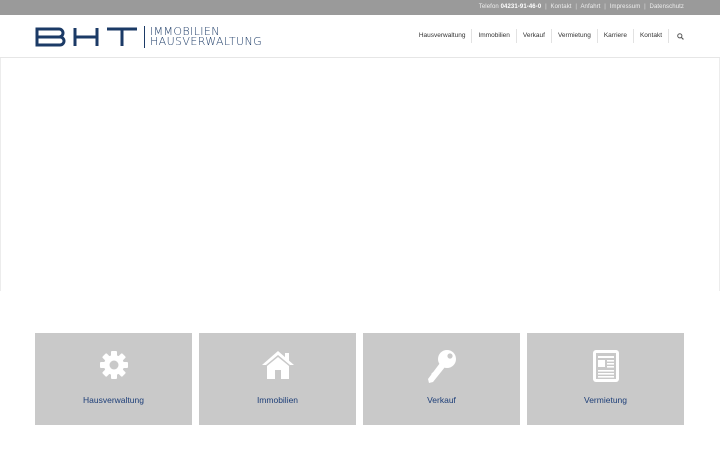 Image resolution: width=720 pixels, height=450 pixels. What do you see at coordinates (680, 36) in the screenshot?
I see `search-icon` at bounding box center [680, 36].